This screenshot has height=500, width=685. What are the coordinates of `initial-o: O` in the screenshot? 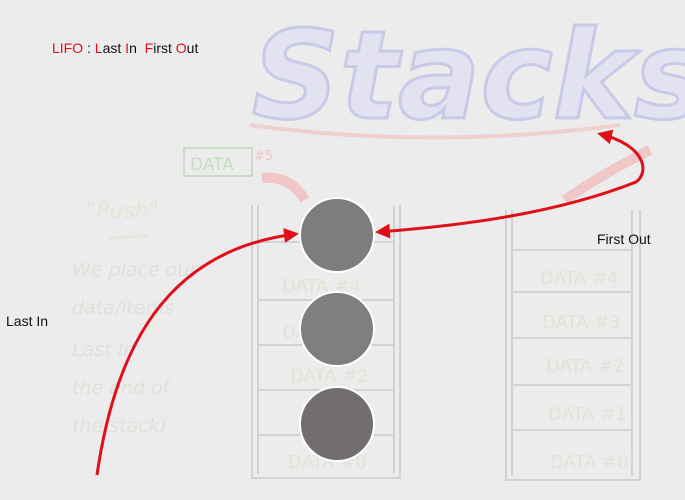 It's located at (181, 48).